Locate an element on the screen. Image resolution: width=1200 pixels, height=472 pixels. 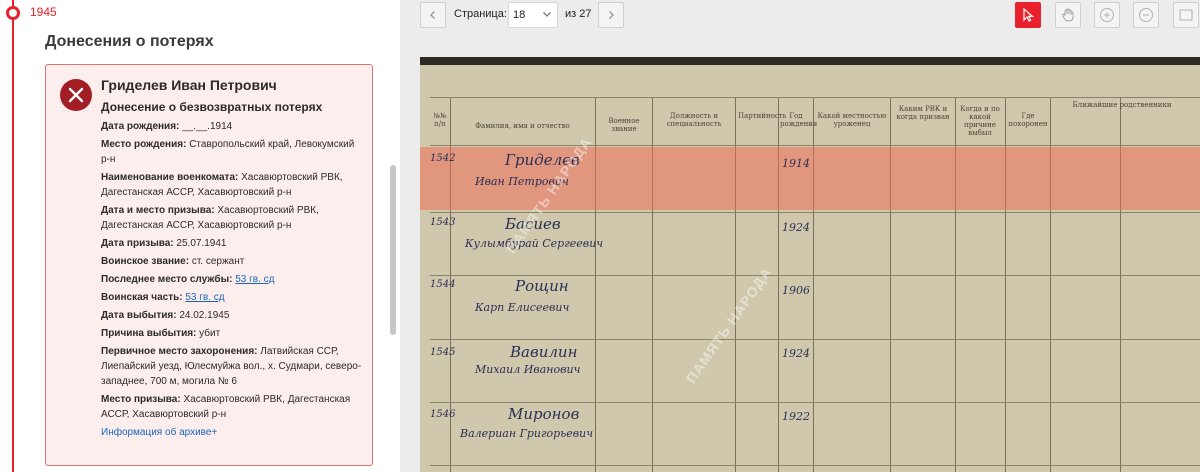
page-select: 18 is located at coordinates (533, 15).